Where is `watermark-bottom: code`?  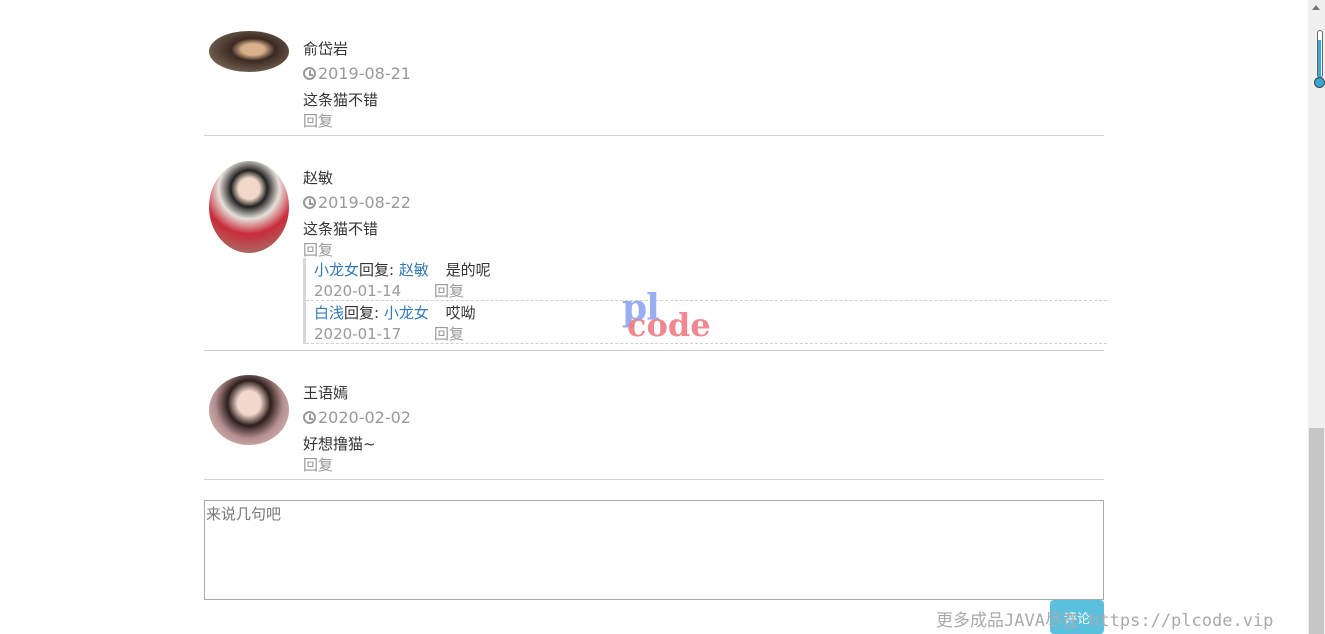
watermark-bottom: code is located at coordinates (669, 325).